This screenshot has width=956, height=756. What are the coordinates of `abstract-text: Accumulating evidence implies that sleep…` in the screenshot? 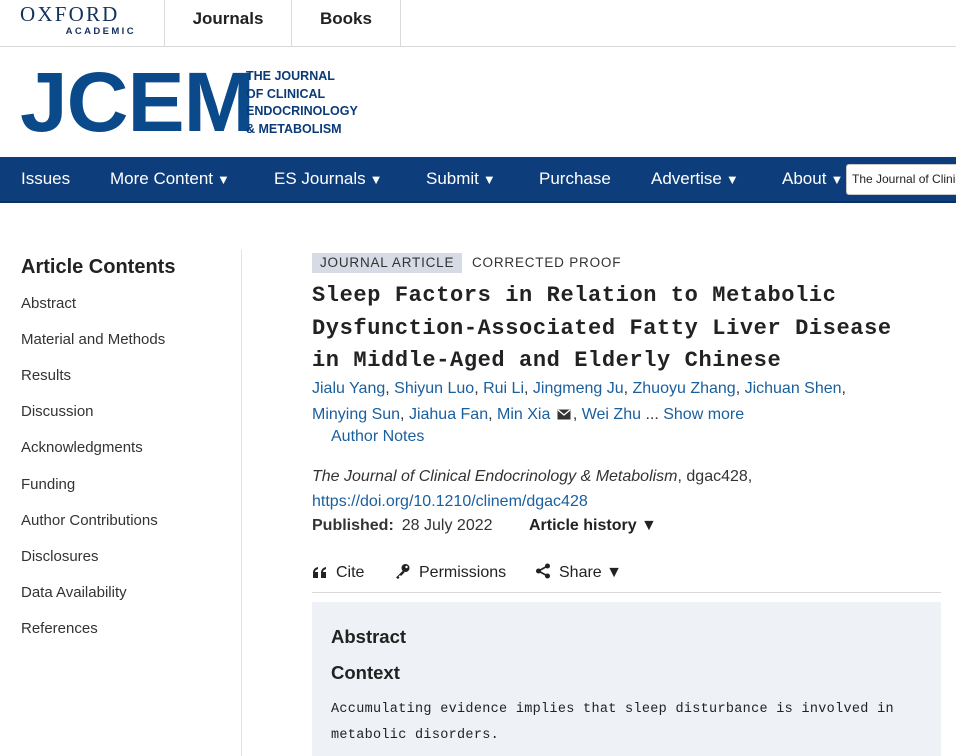 It's located at (612, 722).